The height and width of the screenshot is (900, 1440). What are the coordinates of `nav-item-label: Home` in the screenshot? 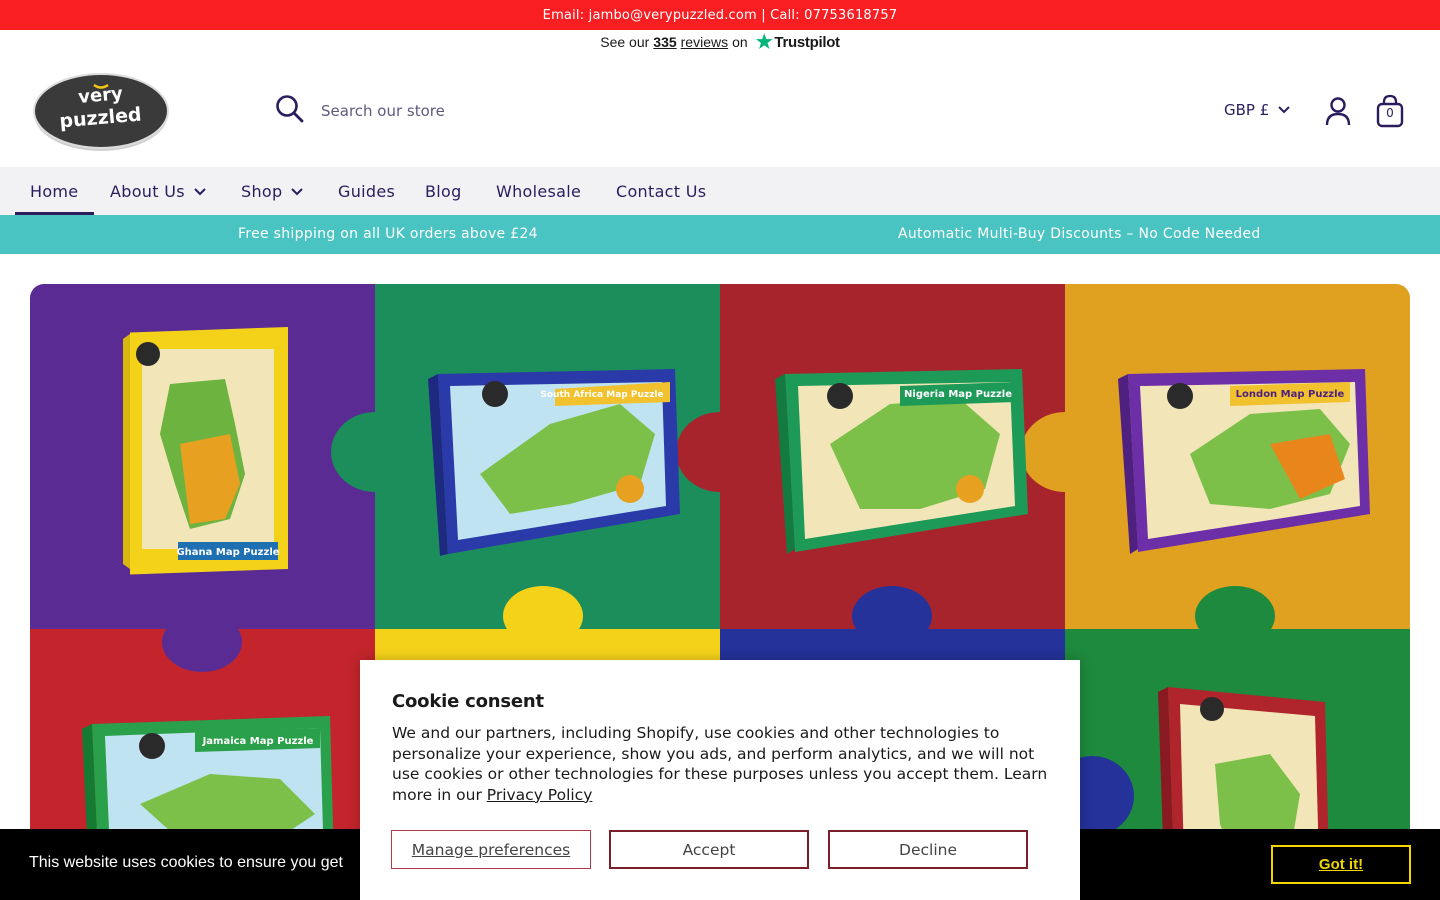 It's located at (54, 191).